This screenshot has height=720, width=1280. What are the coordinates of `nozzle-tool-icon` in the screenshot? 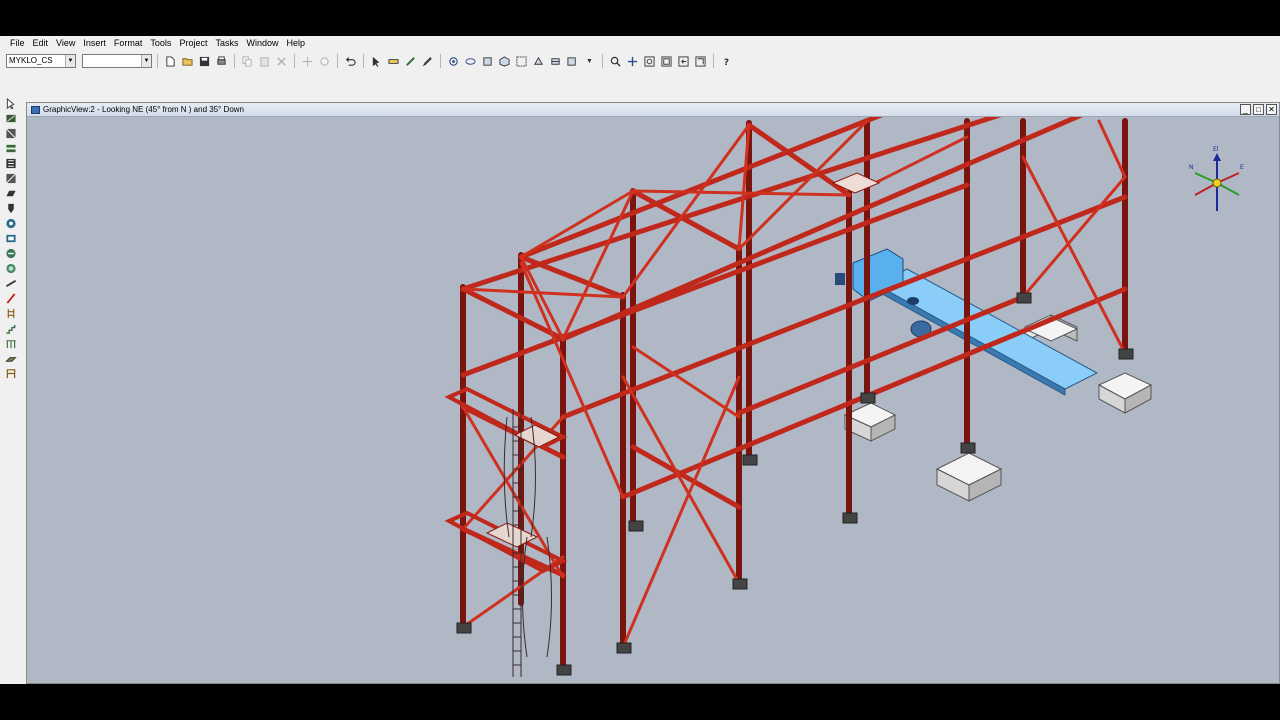 It's located at (10, 238).